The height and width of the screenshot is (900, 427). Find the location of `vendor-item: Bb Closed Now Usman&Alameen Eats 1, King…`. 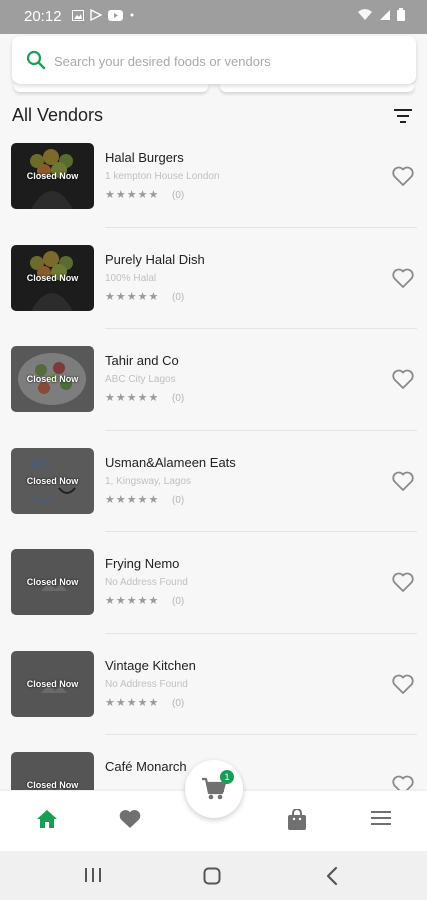

vendor-item: Bb Closed Now Usman&Alameen Eats 1, King… is located at coordinates (213, 496).